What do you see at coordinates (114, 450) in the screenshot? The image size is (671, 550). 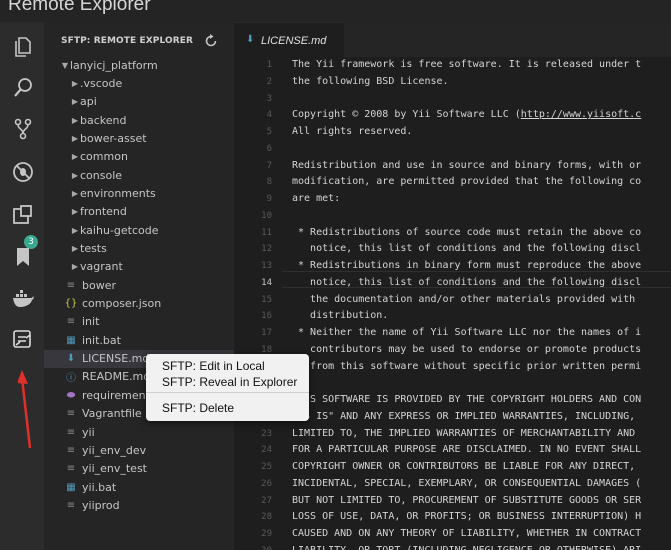 I see `tree-item-label: yii_env_dev` at bounding box center [114, 450].